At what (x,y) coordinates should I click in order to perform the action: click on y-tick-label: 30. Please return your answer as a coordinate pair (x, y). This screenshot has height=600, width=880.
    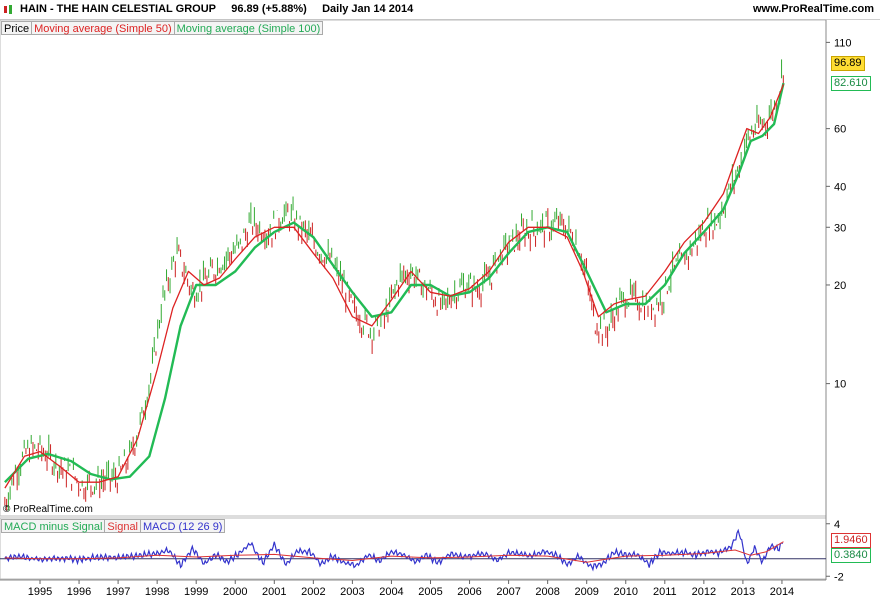
    Looking at the image, I should click on (840, 228).